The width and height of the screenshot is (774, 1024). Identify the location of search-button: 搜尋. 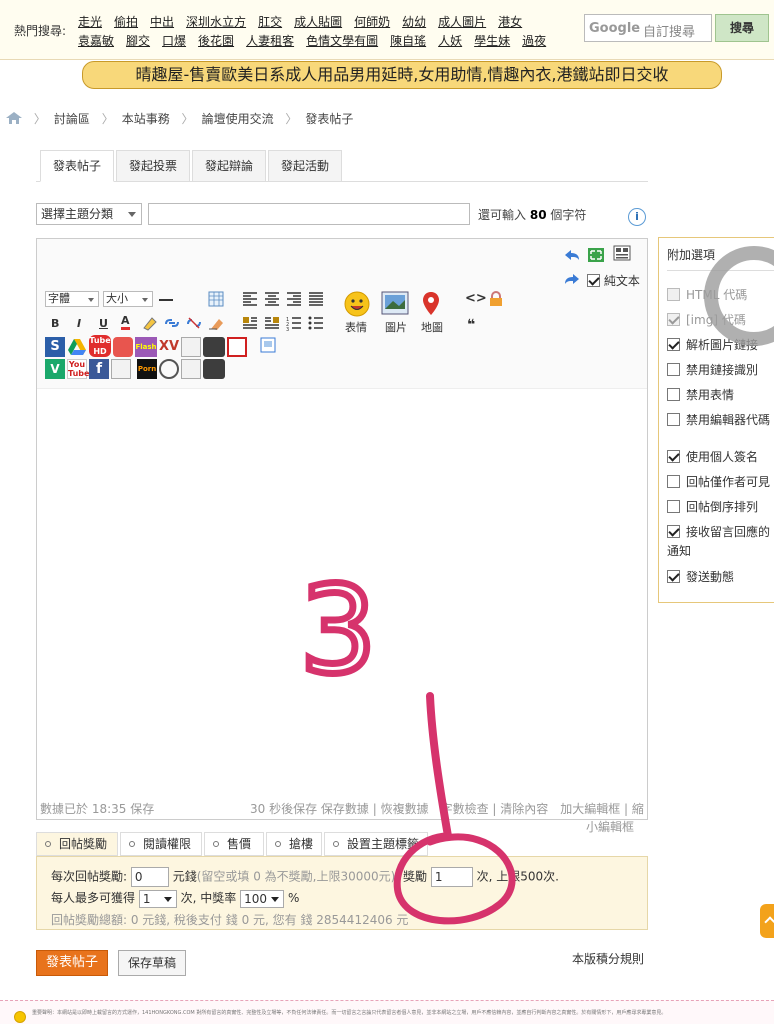
(742, 28).